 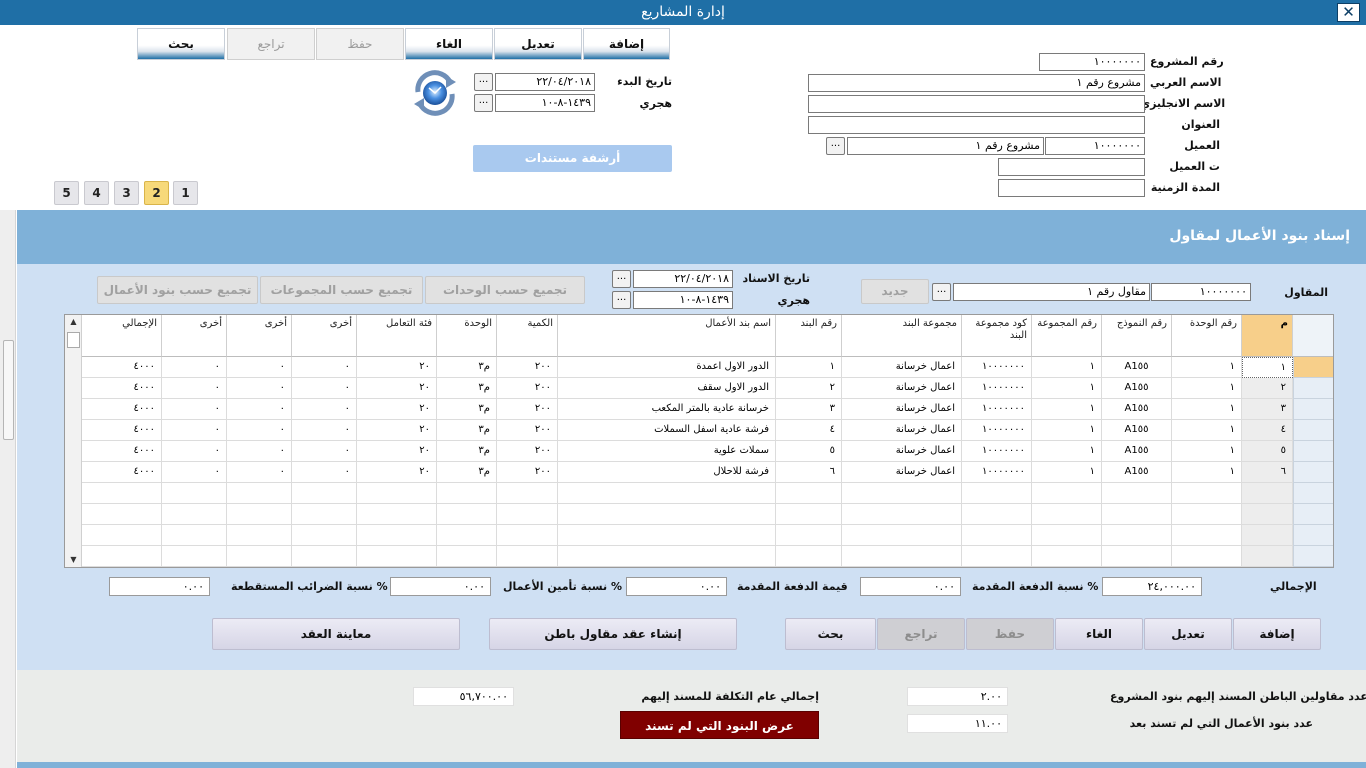 What do you see at coordinates (667, 388) in the screenshot?
I see `cell-work-item-name: الدور الاول سقف` at bounding box center [667, 388].